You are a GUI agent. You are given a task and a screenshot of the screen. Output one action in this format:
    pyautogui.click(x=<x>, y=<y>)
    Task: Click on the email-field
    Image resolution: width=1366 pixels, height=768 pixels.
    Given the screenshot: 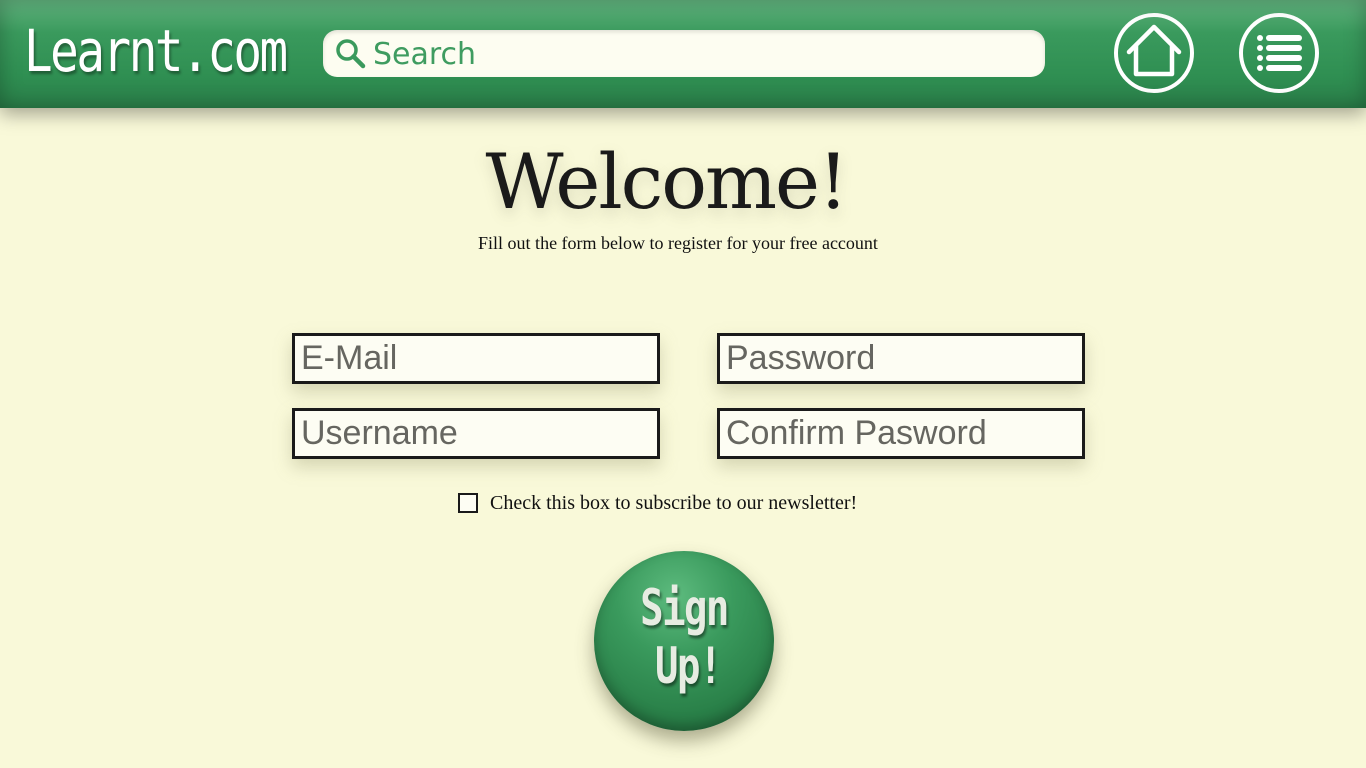 What is the action you would take?
    pyautogui.click(x=476, y=358)
    